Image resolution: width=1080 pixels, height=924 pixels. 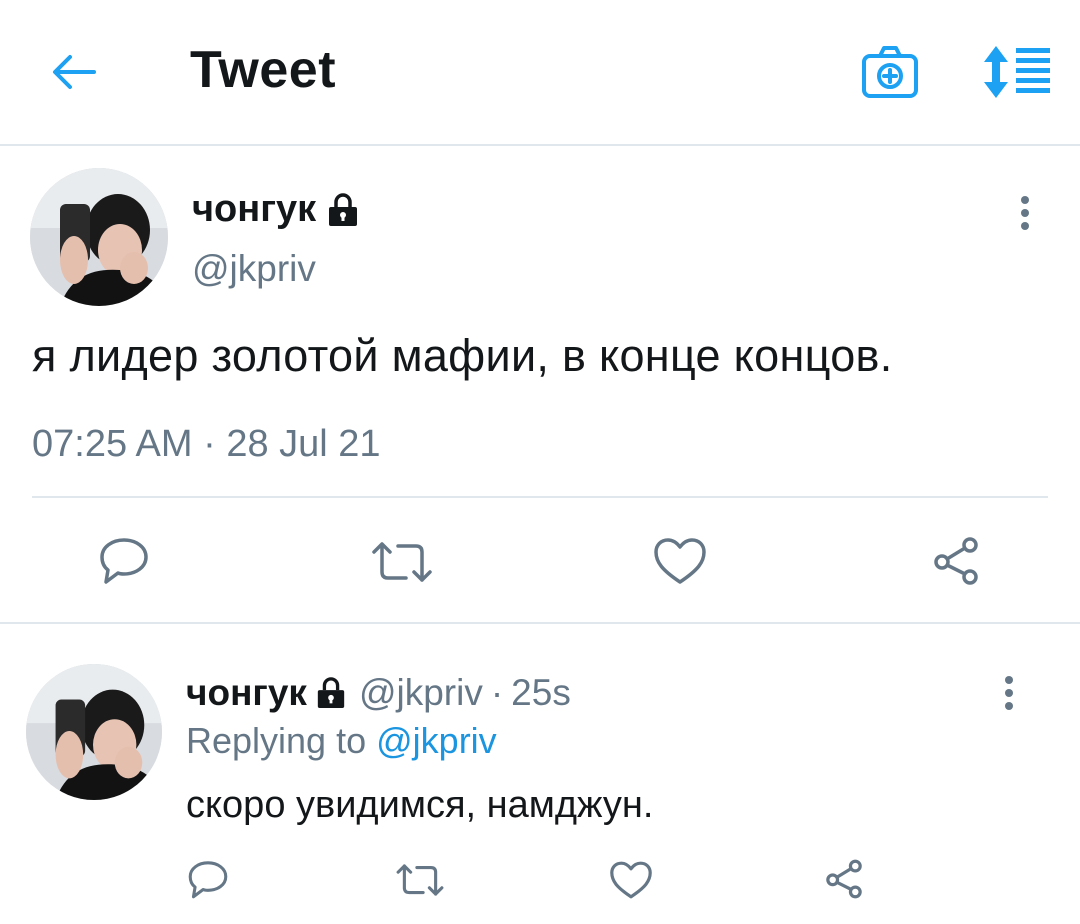 What do you see at coordinates (341, 740) in the screenshot?
I see `replying-to: Replying to @jkpriv` at bounding box center [341, 740].